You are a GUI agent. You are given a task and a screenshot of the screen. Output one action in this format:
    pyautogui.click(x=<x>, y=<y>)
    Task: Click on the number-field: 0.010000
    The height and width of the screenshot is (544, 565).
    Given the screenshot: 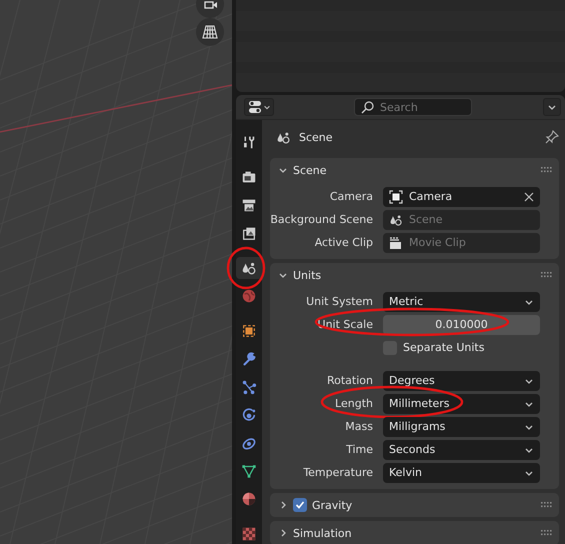 What is the action you would take?
    pyautogui.click(x=461, y=324)
    